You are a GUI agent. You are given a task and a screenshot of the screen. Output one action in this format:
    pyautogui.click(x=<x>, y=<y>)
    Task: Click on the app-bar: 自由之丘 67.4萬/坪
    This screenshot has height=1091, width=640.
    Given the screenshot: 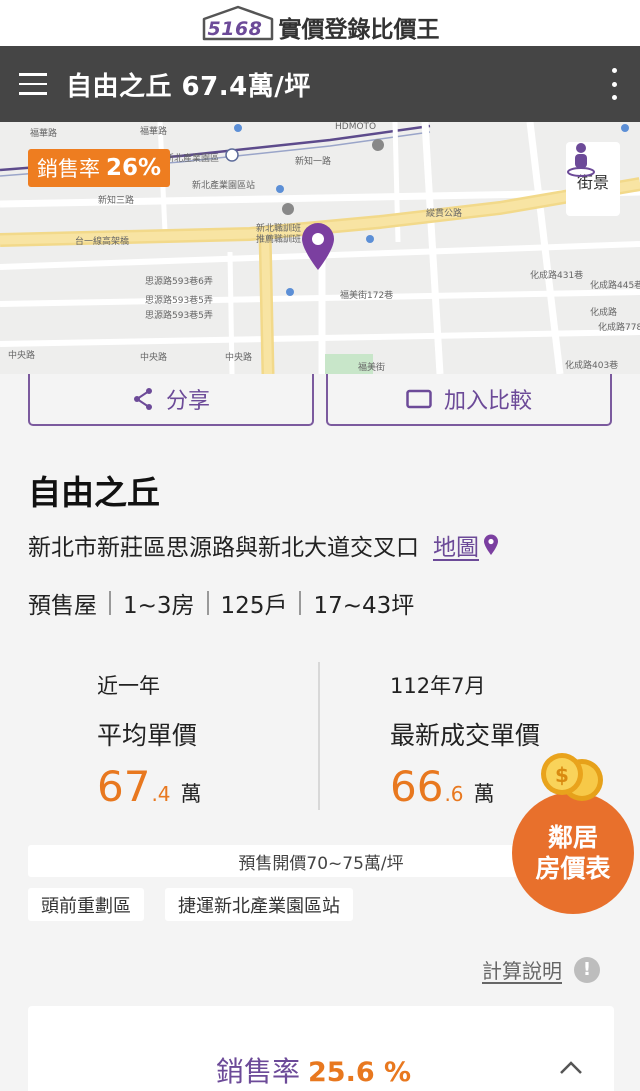 What is the action you would take?
    pyautogui.click(x=320, y=84)
    